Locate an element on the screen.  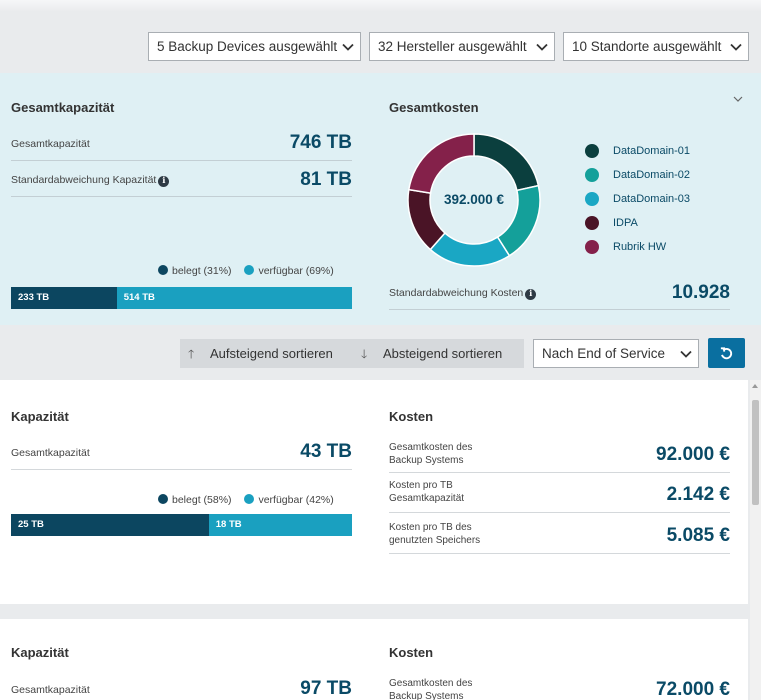
cost-value: 72.000 € is located at coordinates (693, 689).